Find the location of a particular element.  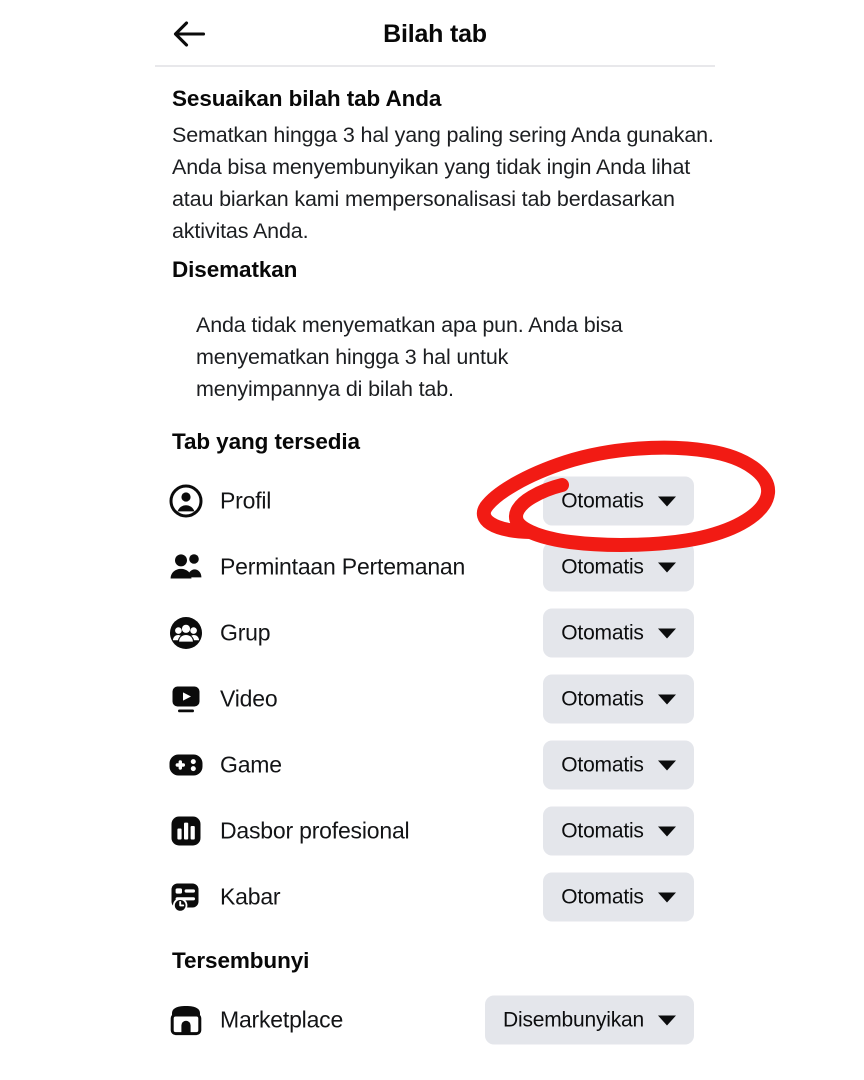

pinned-section-title: Disematkan is located at coordinates (235, 269).